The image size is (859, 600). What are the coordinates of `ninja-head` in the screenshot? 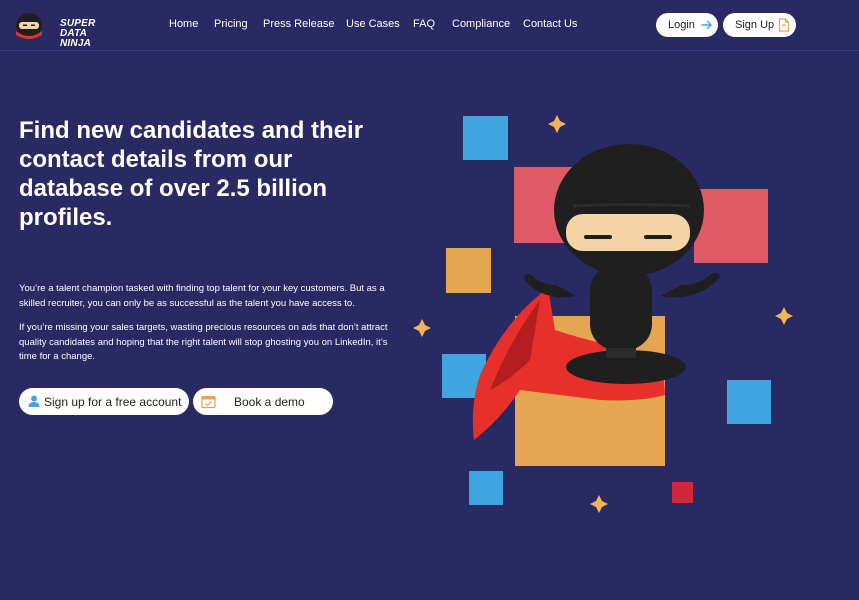 It's located at (629, 210).